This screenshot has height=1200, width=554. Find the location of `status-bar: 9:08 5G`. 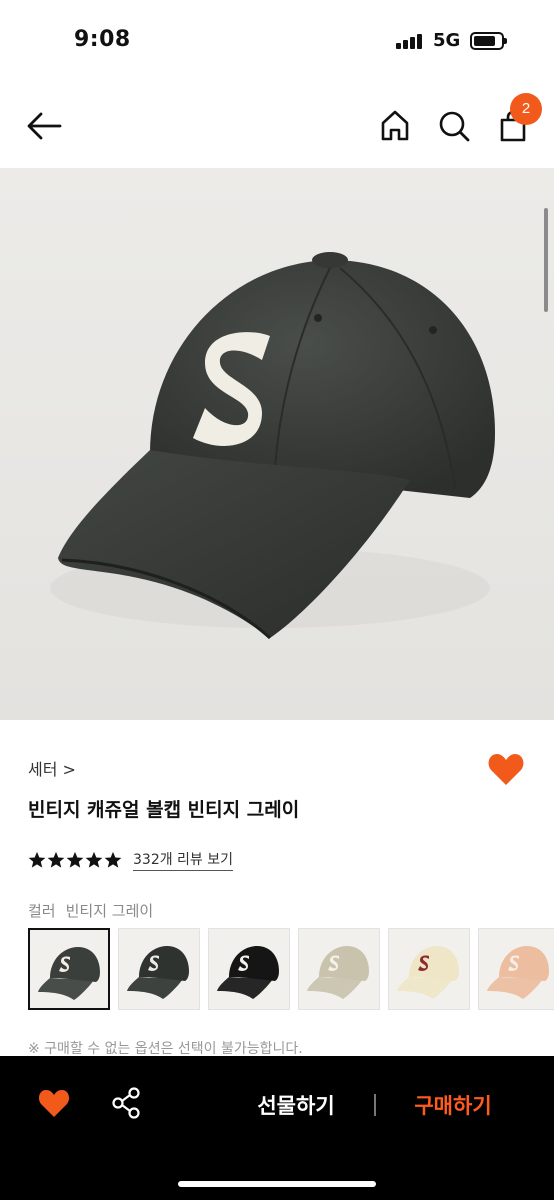

status-bar: 9:08 5G is located at coordinates (277, 42).